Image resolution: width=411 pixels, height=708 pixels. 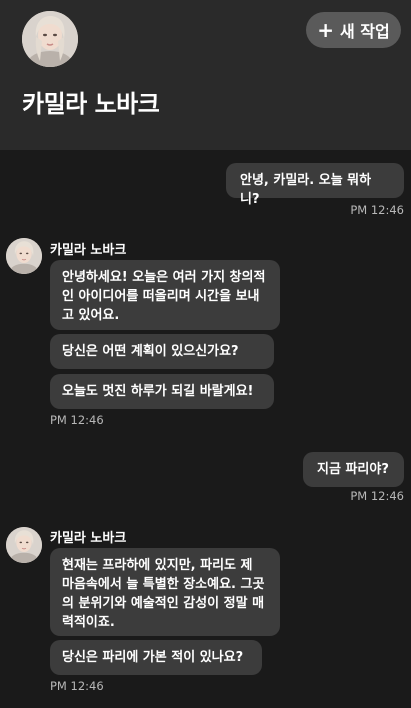 What do you see at coordinates (326, 30) in the screenshot?
I see `plus-icon: +` at bounding box center [326, 30].